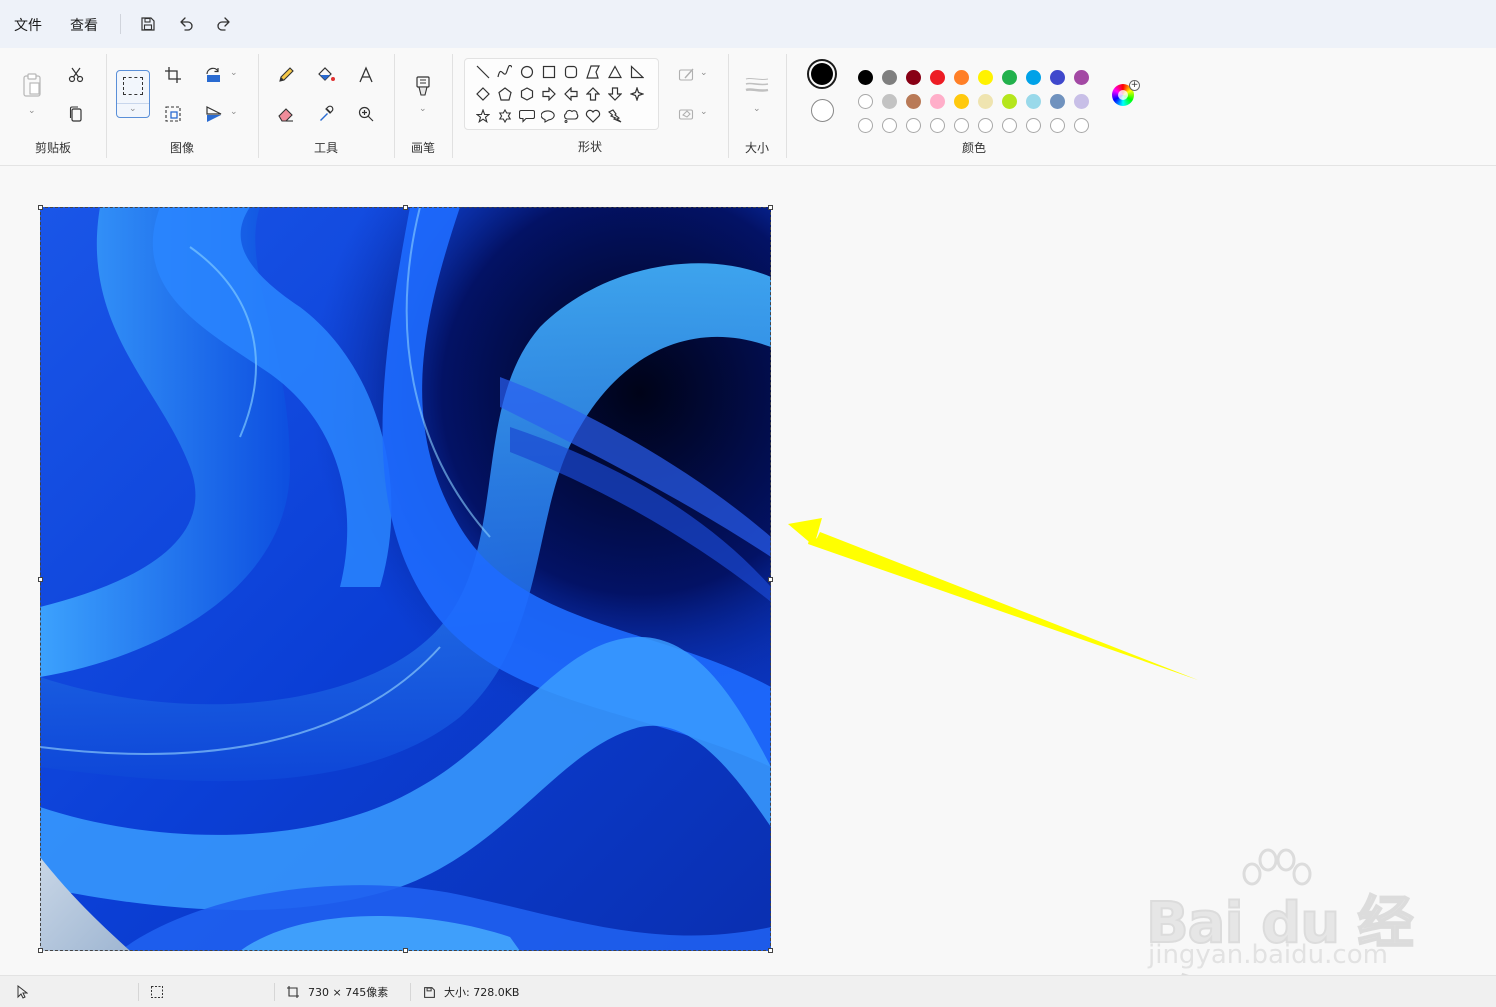 The width and height of the screenshot is (1496, 1007). What do you see at coordinates (704, 73) in the screenshot?
I see `outline-chevron-icon: ⌄` at bounding box center [704, 73].